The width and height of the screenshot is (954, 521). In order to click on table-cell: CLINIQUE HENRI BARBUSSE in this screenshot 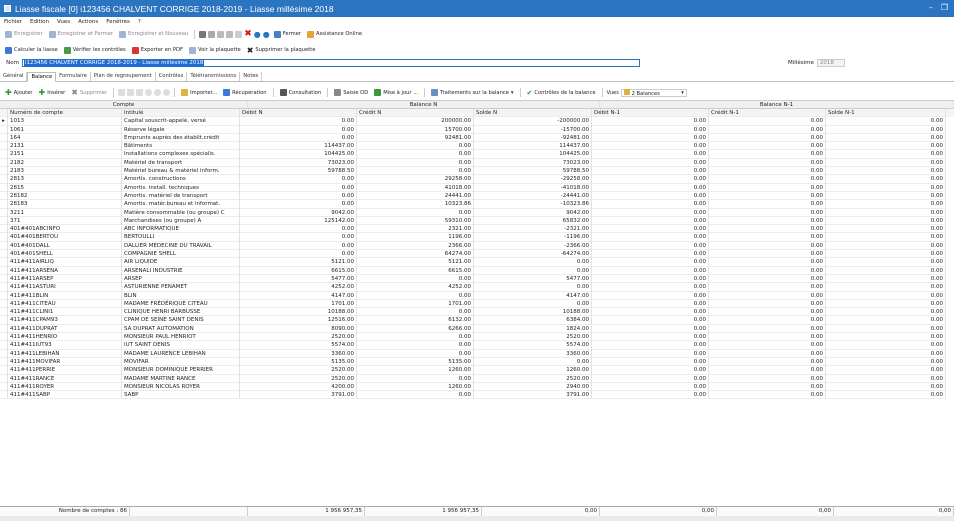, I will do `click(181, 312)`.